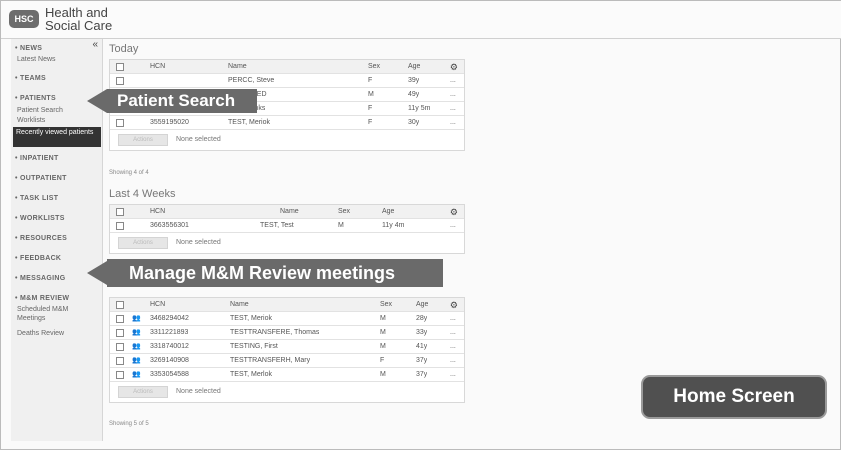  What do you see at coordinates (422, 332) in the screenshot?
I see `cell-age: 33y` at bounding box center [422, 332].